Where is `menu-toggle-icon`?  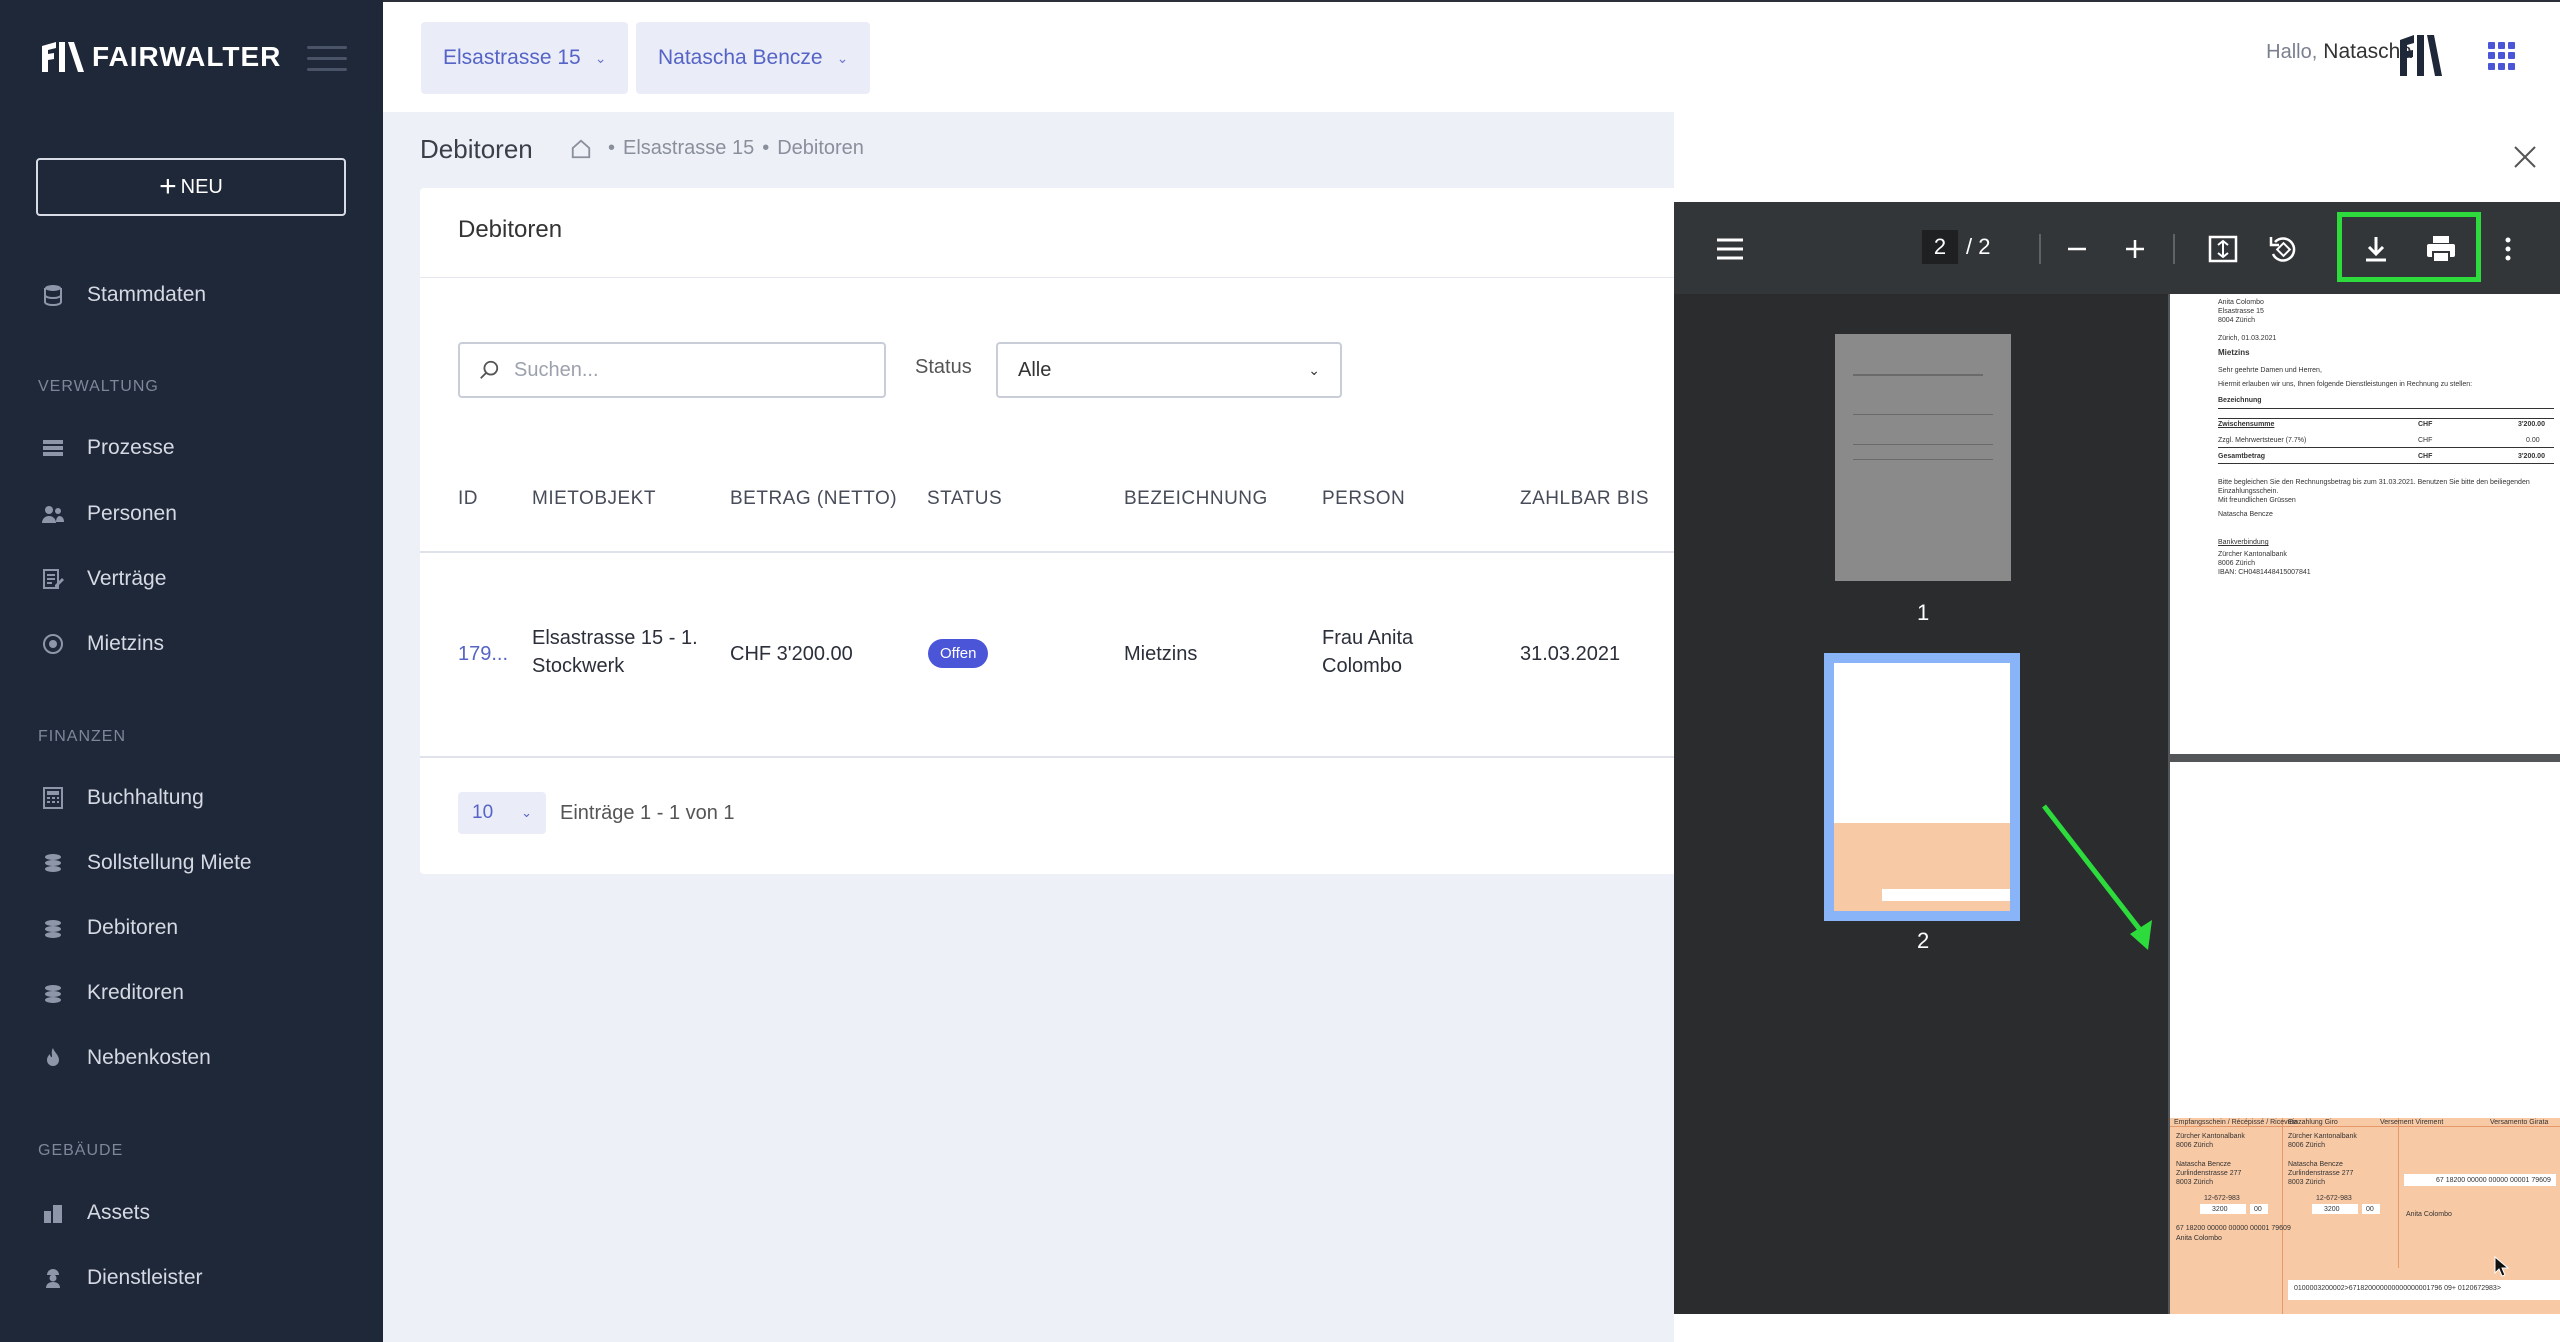
menu-toggle-icon is located at coordinates (327, 59).